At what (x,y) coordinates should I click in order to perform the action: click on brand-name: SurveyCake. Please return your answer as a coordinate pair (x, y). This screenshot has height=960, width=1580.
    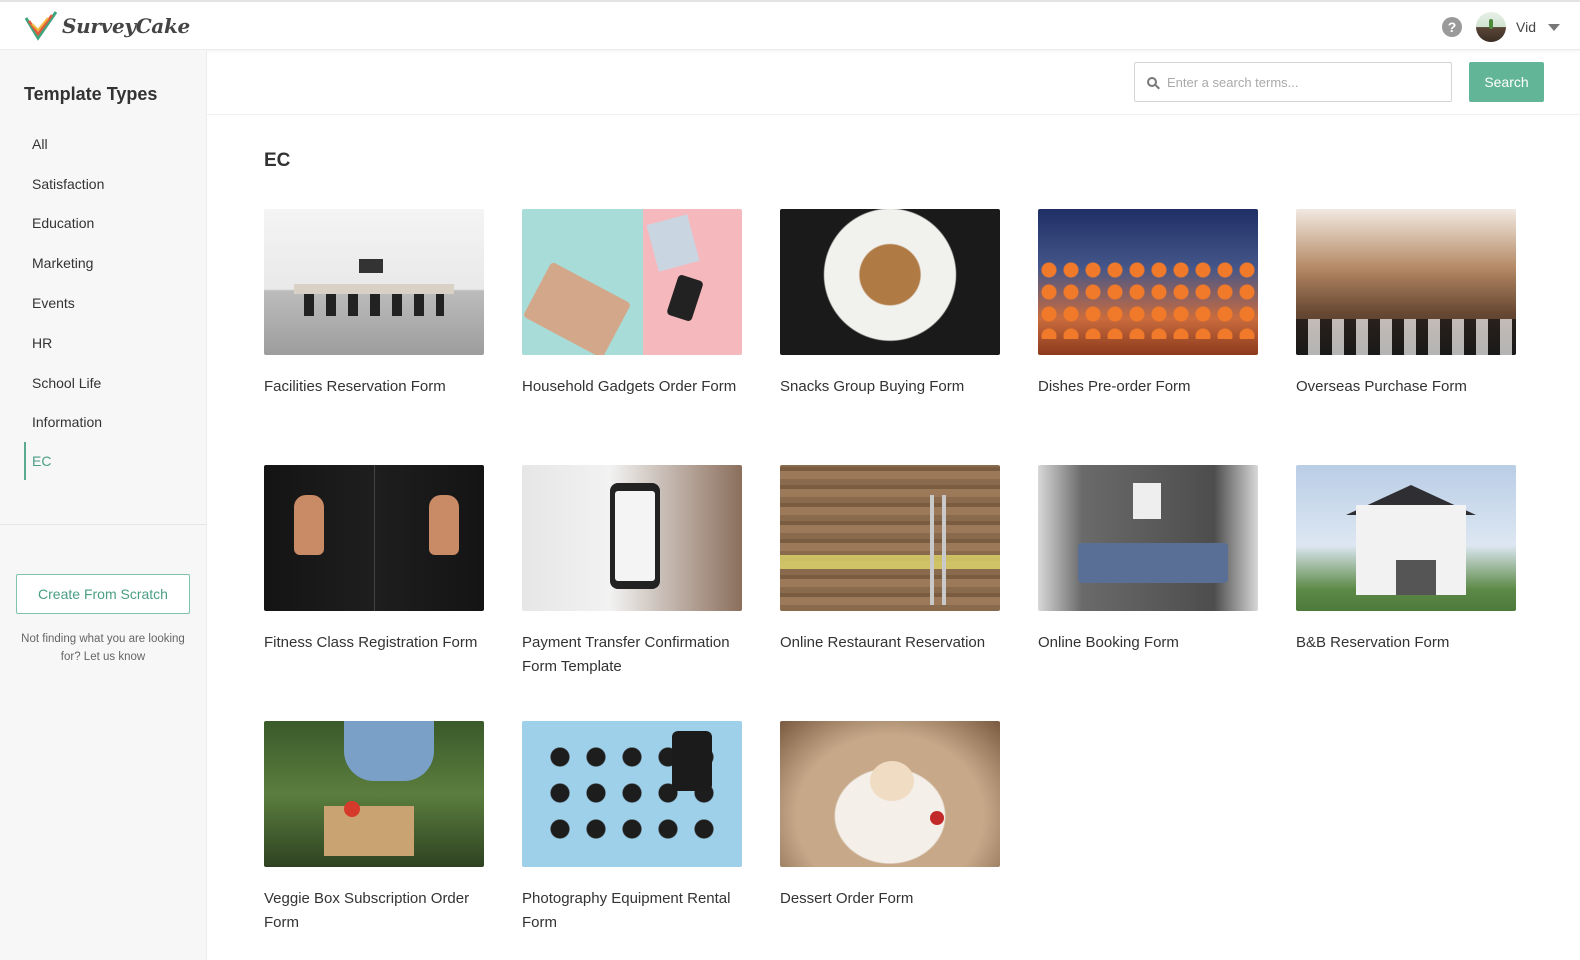
    Looking at the image, I should click on (126, 26).